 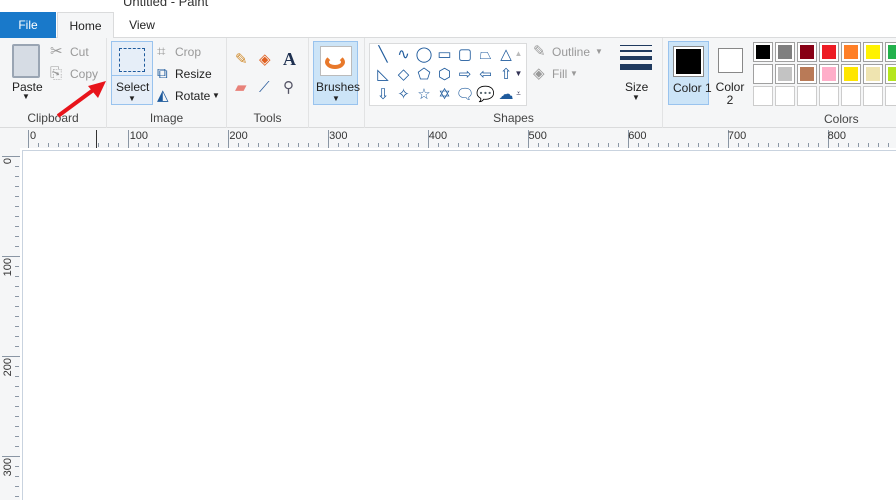 What do you see at coordinates (188, 52) in the screenshot?
I see `crop-button: Crop` at bounding box center [188, 52].